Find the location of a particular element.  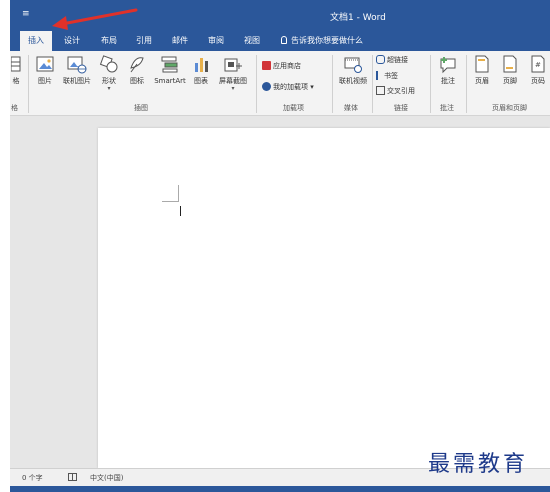

group-label-header-footer: 页眉和页脚 is located at coordinates (509, 108).